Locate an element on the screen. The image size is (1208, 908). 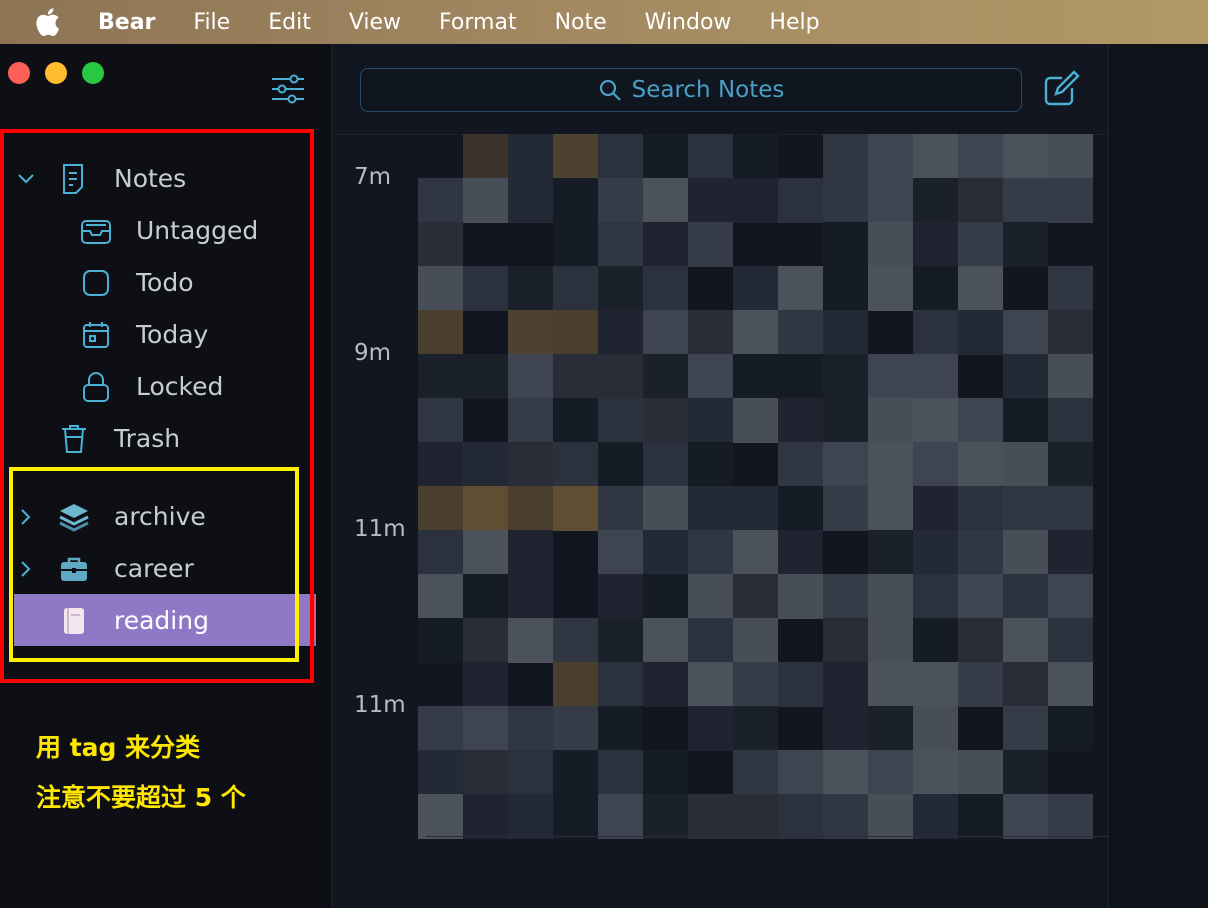
menu-view: View is located at coordinates (375, 22).